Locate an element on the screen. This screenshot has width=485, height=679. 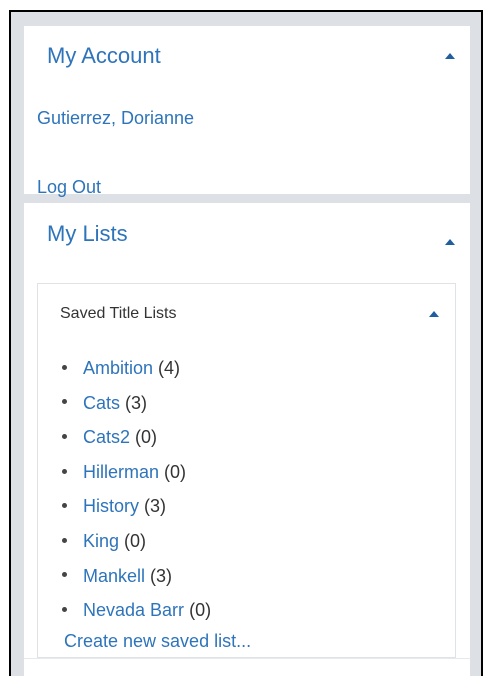
collapse-lists-caret-icon is located at coordinates (450, 242).